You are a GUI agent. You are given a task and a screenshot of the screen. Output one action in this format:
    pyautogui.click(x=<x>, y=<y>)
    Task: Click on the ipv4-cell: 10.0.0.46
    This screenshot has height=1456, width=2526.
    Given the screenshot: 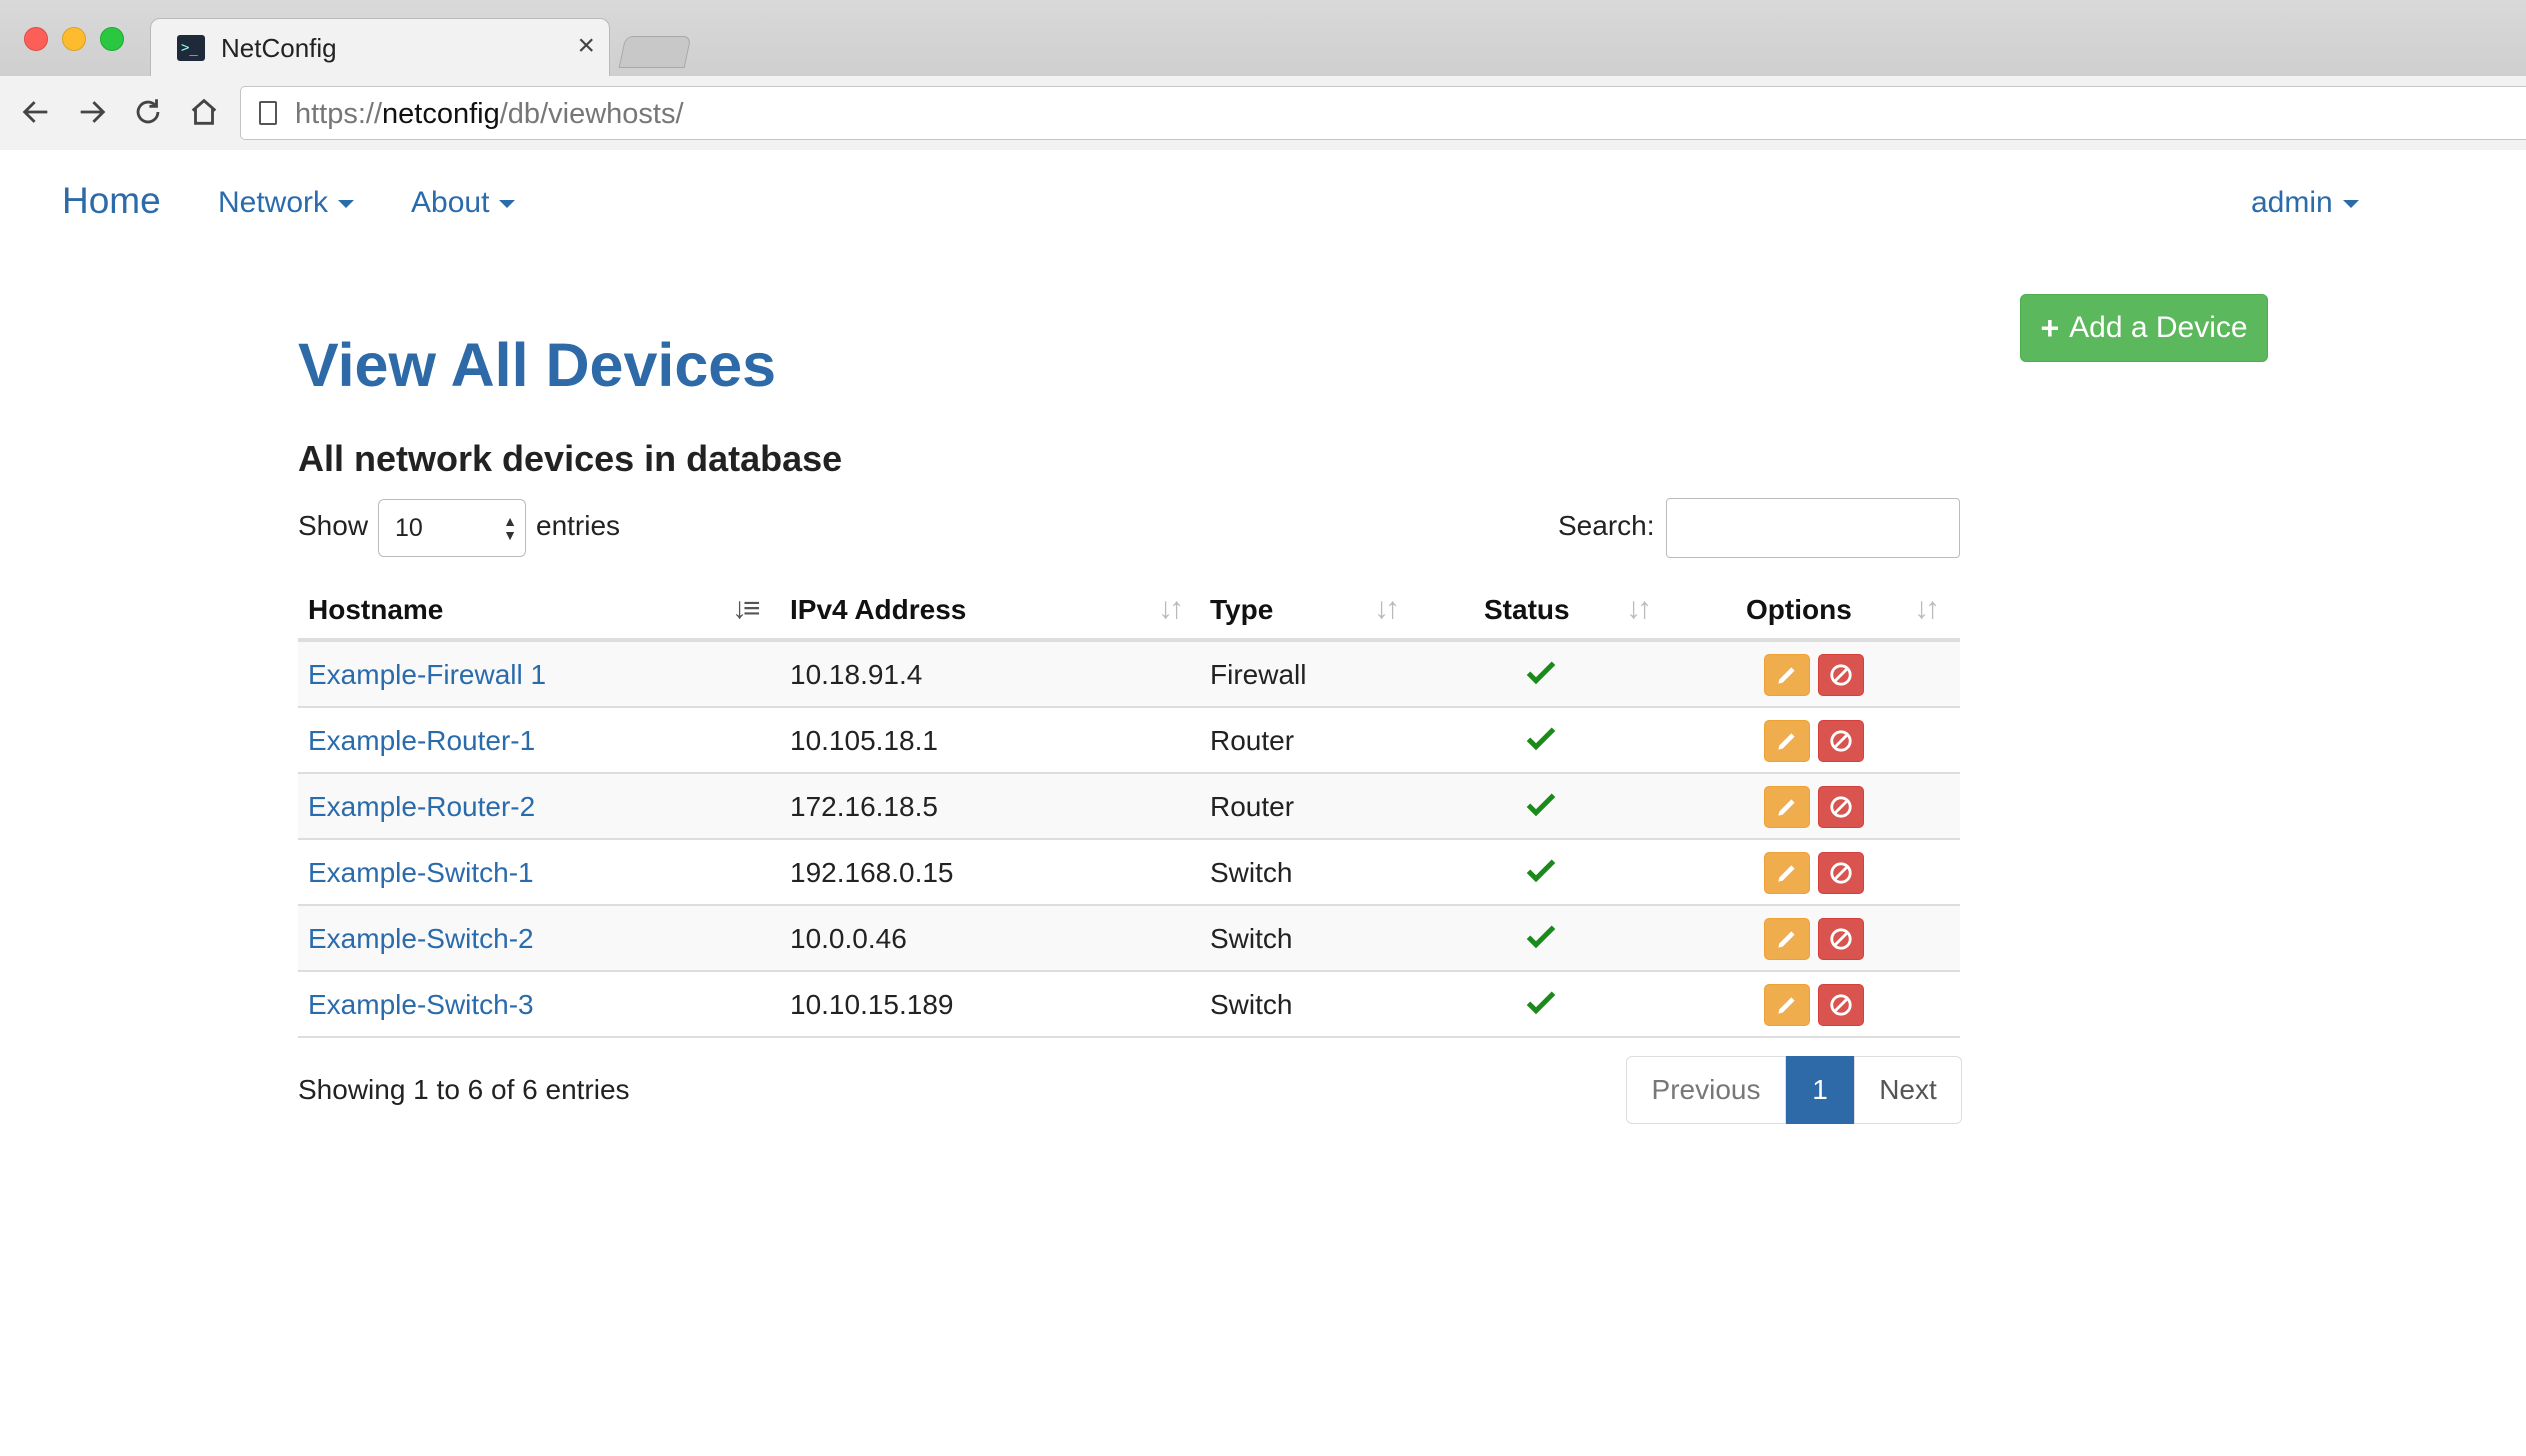 What is the action you would take?
    pyautogui.click(x=848, y=938)
    